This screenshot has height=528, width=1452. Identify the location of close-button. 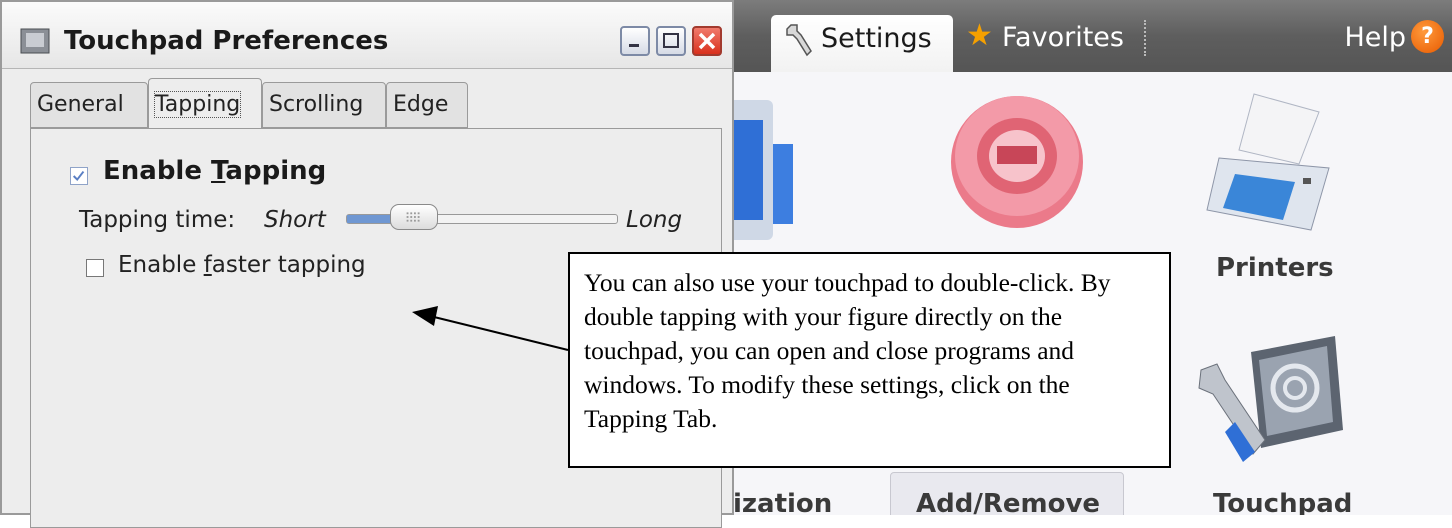
(707, 41).